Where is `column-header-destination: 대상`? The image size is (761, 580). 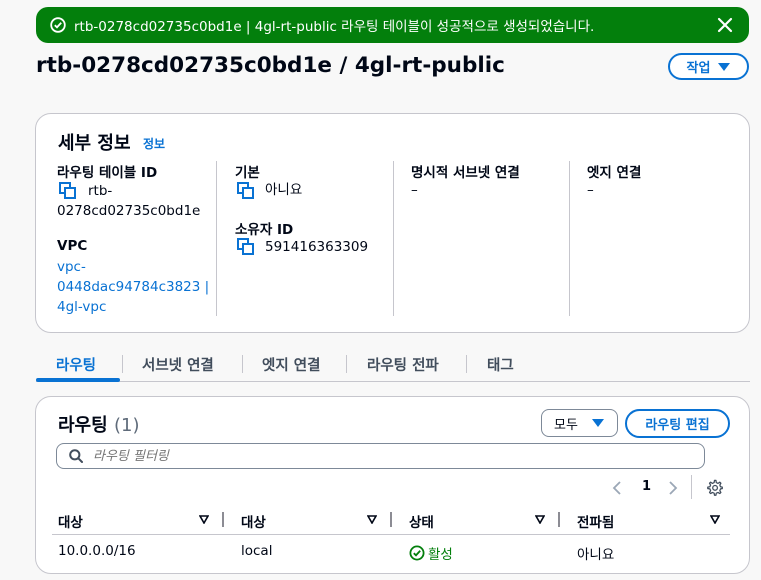 column-header-destination: 대상 is located at coordinates (70, 521).